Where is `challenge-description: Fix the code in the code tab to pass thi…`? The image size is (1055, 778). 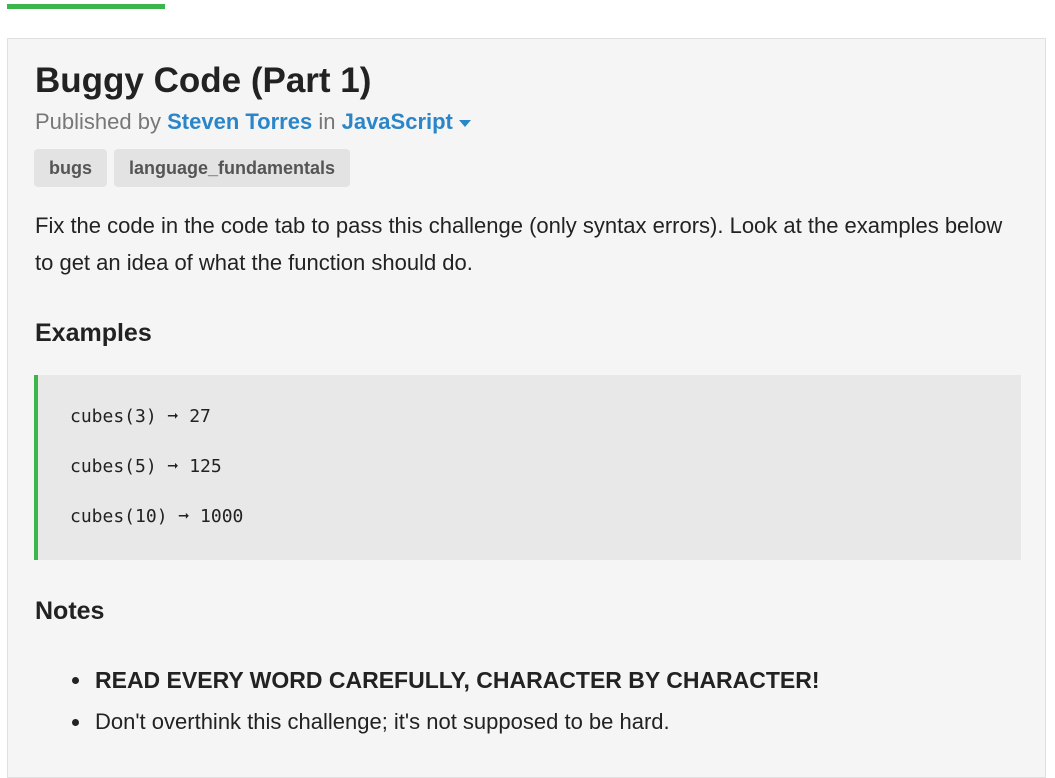
challenge-description: Fix the code in the code tab to pass thi… is located at coordinates (519, 244).